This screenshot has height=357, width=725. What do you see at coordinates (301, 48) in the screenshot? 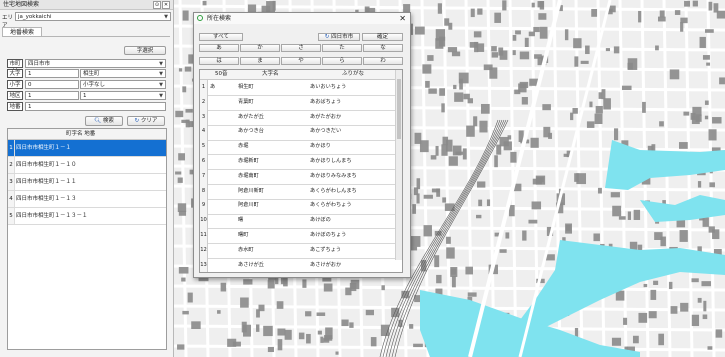
I see `kana-button-sa: さ` at bounding box center [301, 48].